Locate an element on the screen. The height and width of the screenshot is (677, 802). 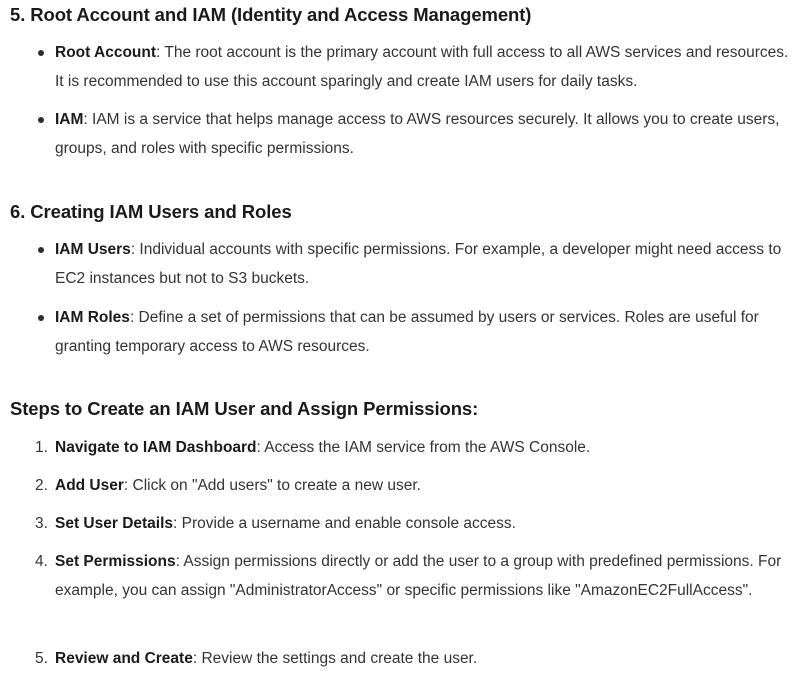
step-number: 1. is located at coordinates (41, 447).